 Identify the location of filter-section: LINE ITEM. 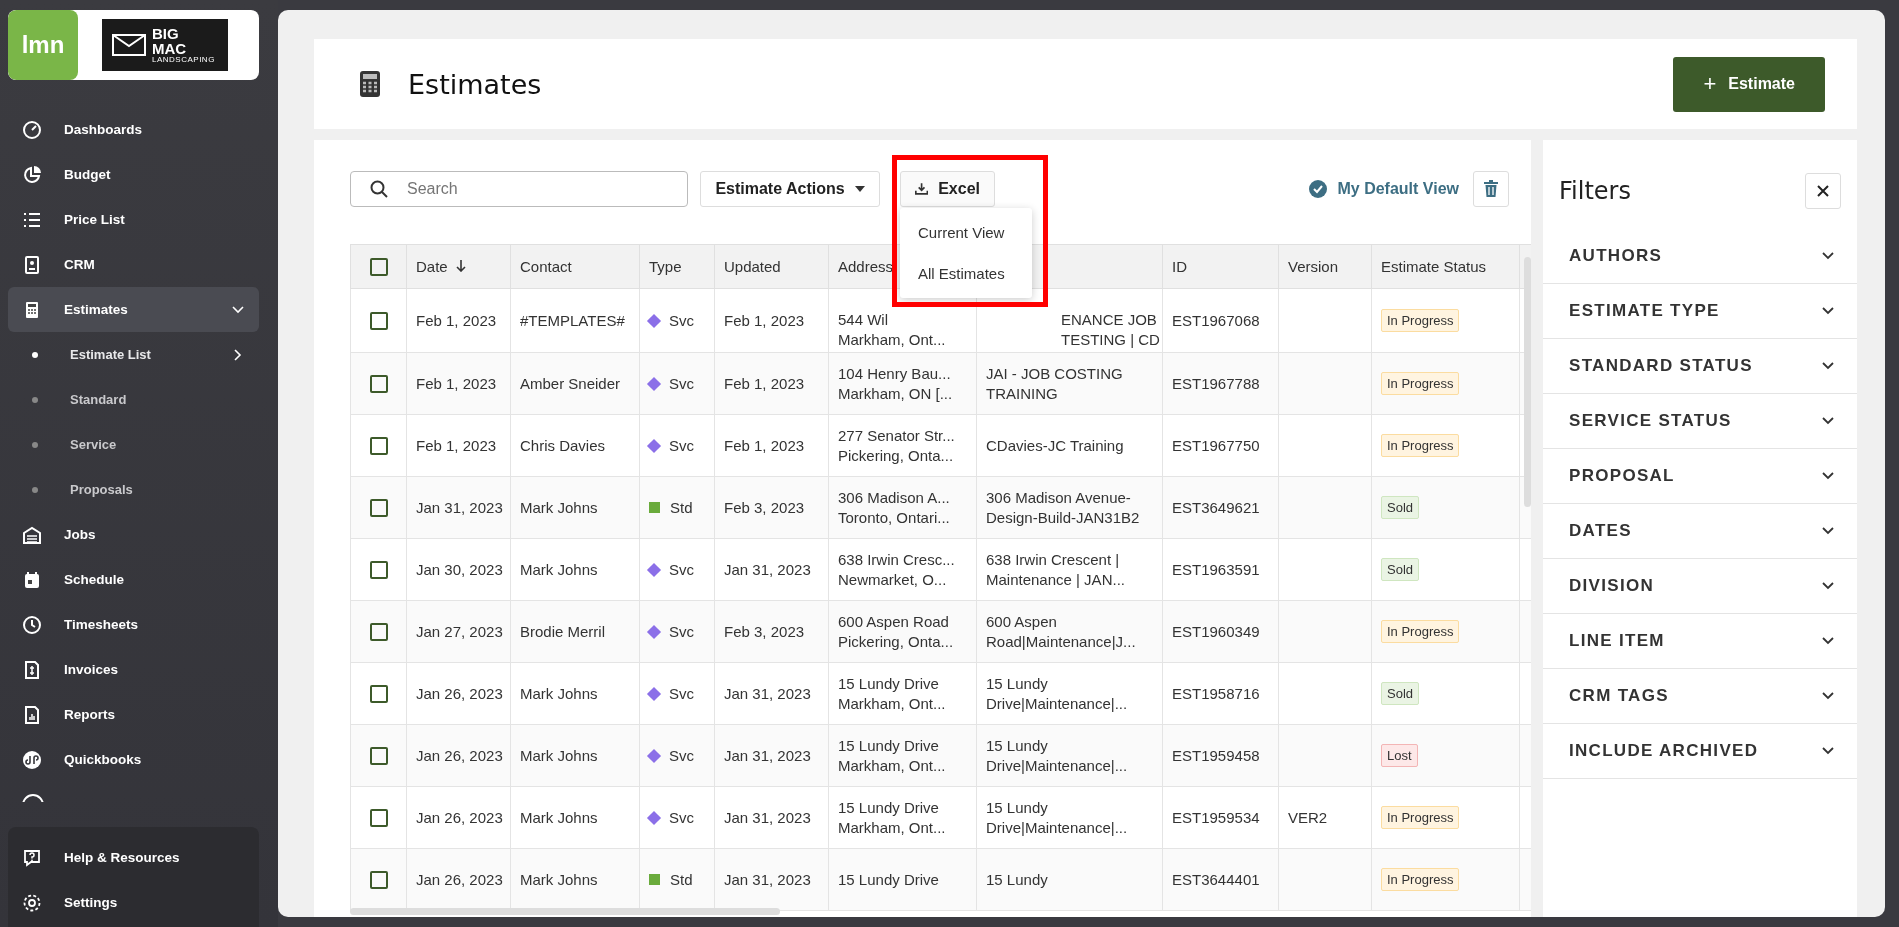
(1700, 641).